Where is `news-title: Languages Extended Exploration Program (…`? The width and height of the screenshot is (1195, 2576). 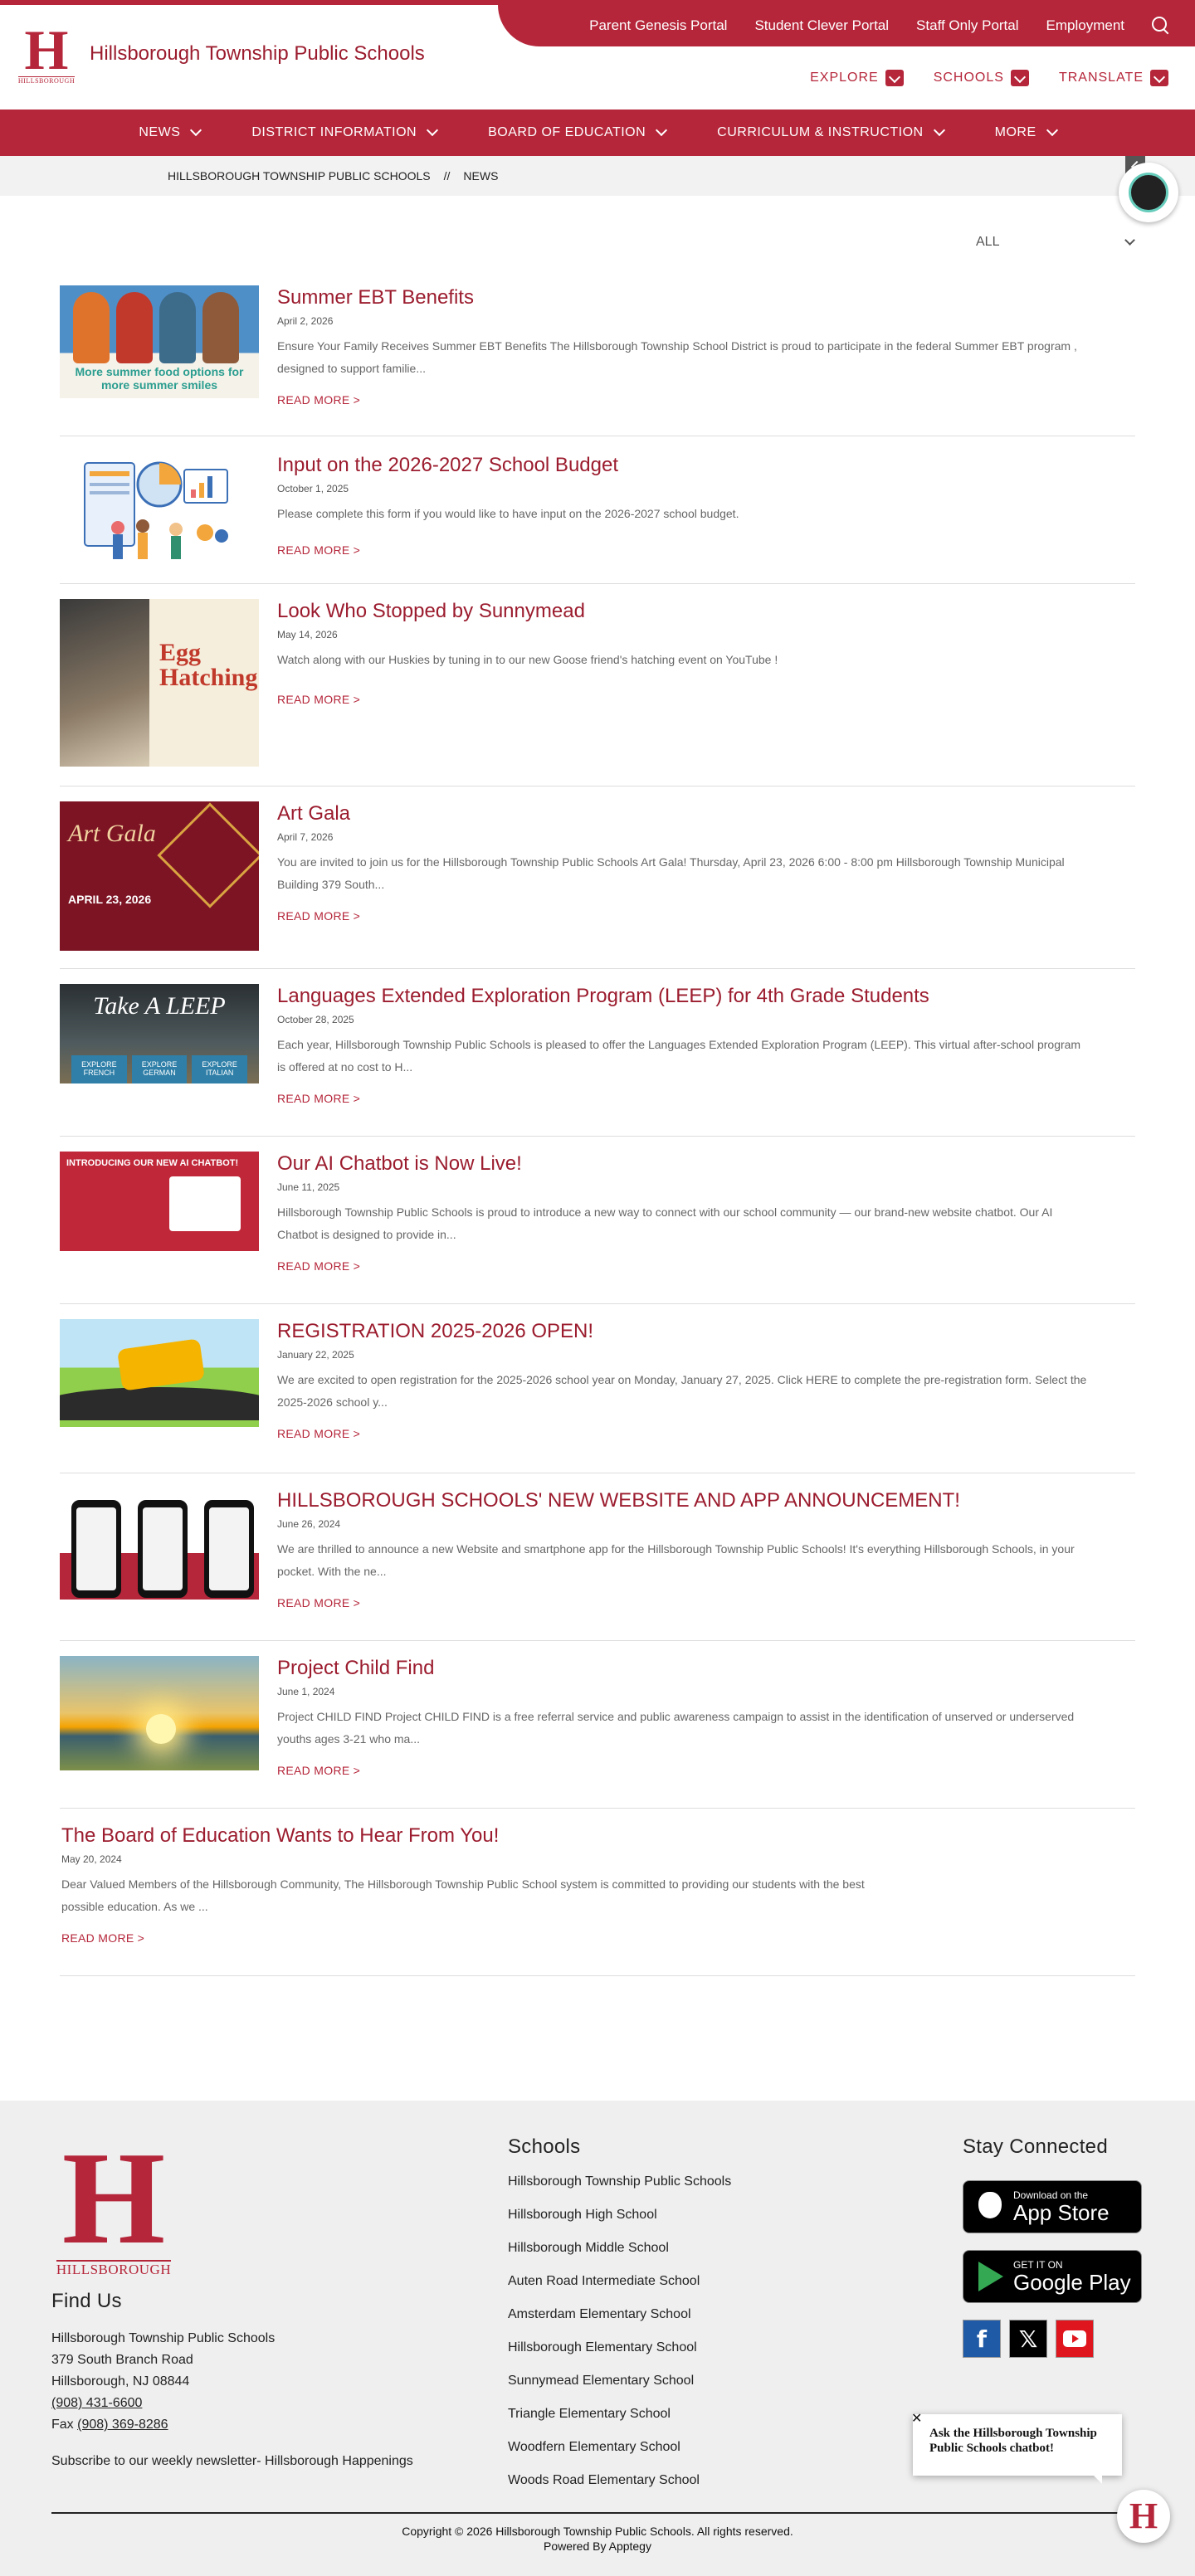 news-title: Languages Extended Exploration Program (… is located at coordinates (706, 996).